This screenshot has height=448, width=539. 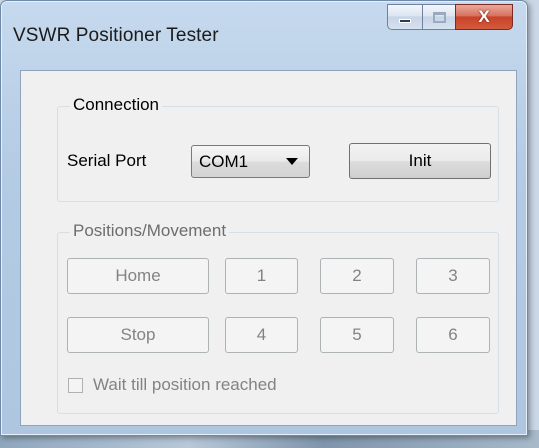 What do you see at coordinates (420, 161) in the screenshot?
I see `init-button: Init` at bounding box center [420, 161].